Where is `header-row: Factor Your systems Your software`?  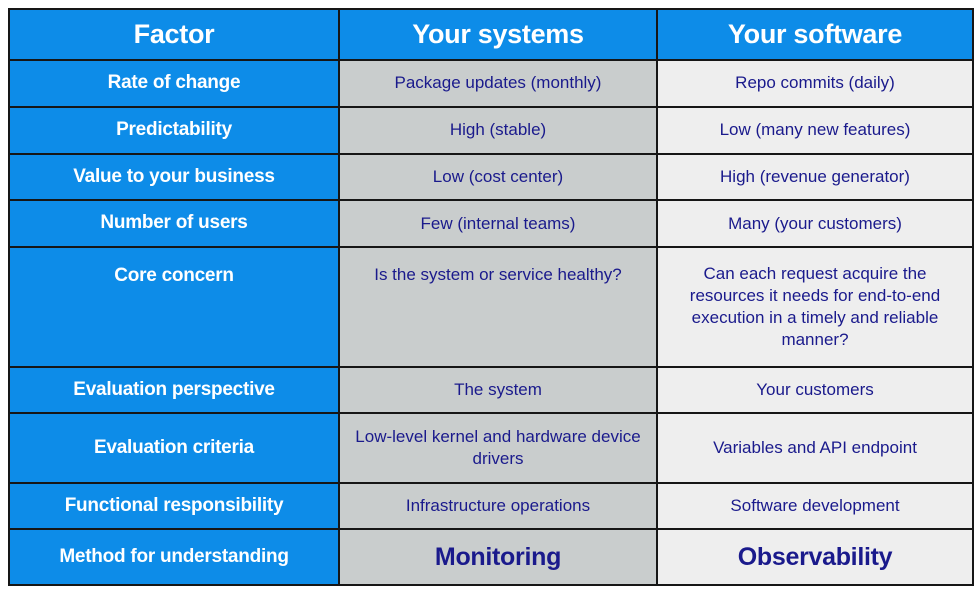 header-row: Factor Your systems Your software is located at coordinates (491, 34).